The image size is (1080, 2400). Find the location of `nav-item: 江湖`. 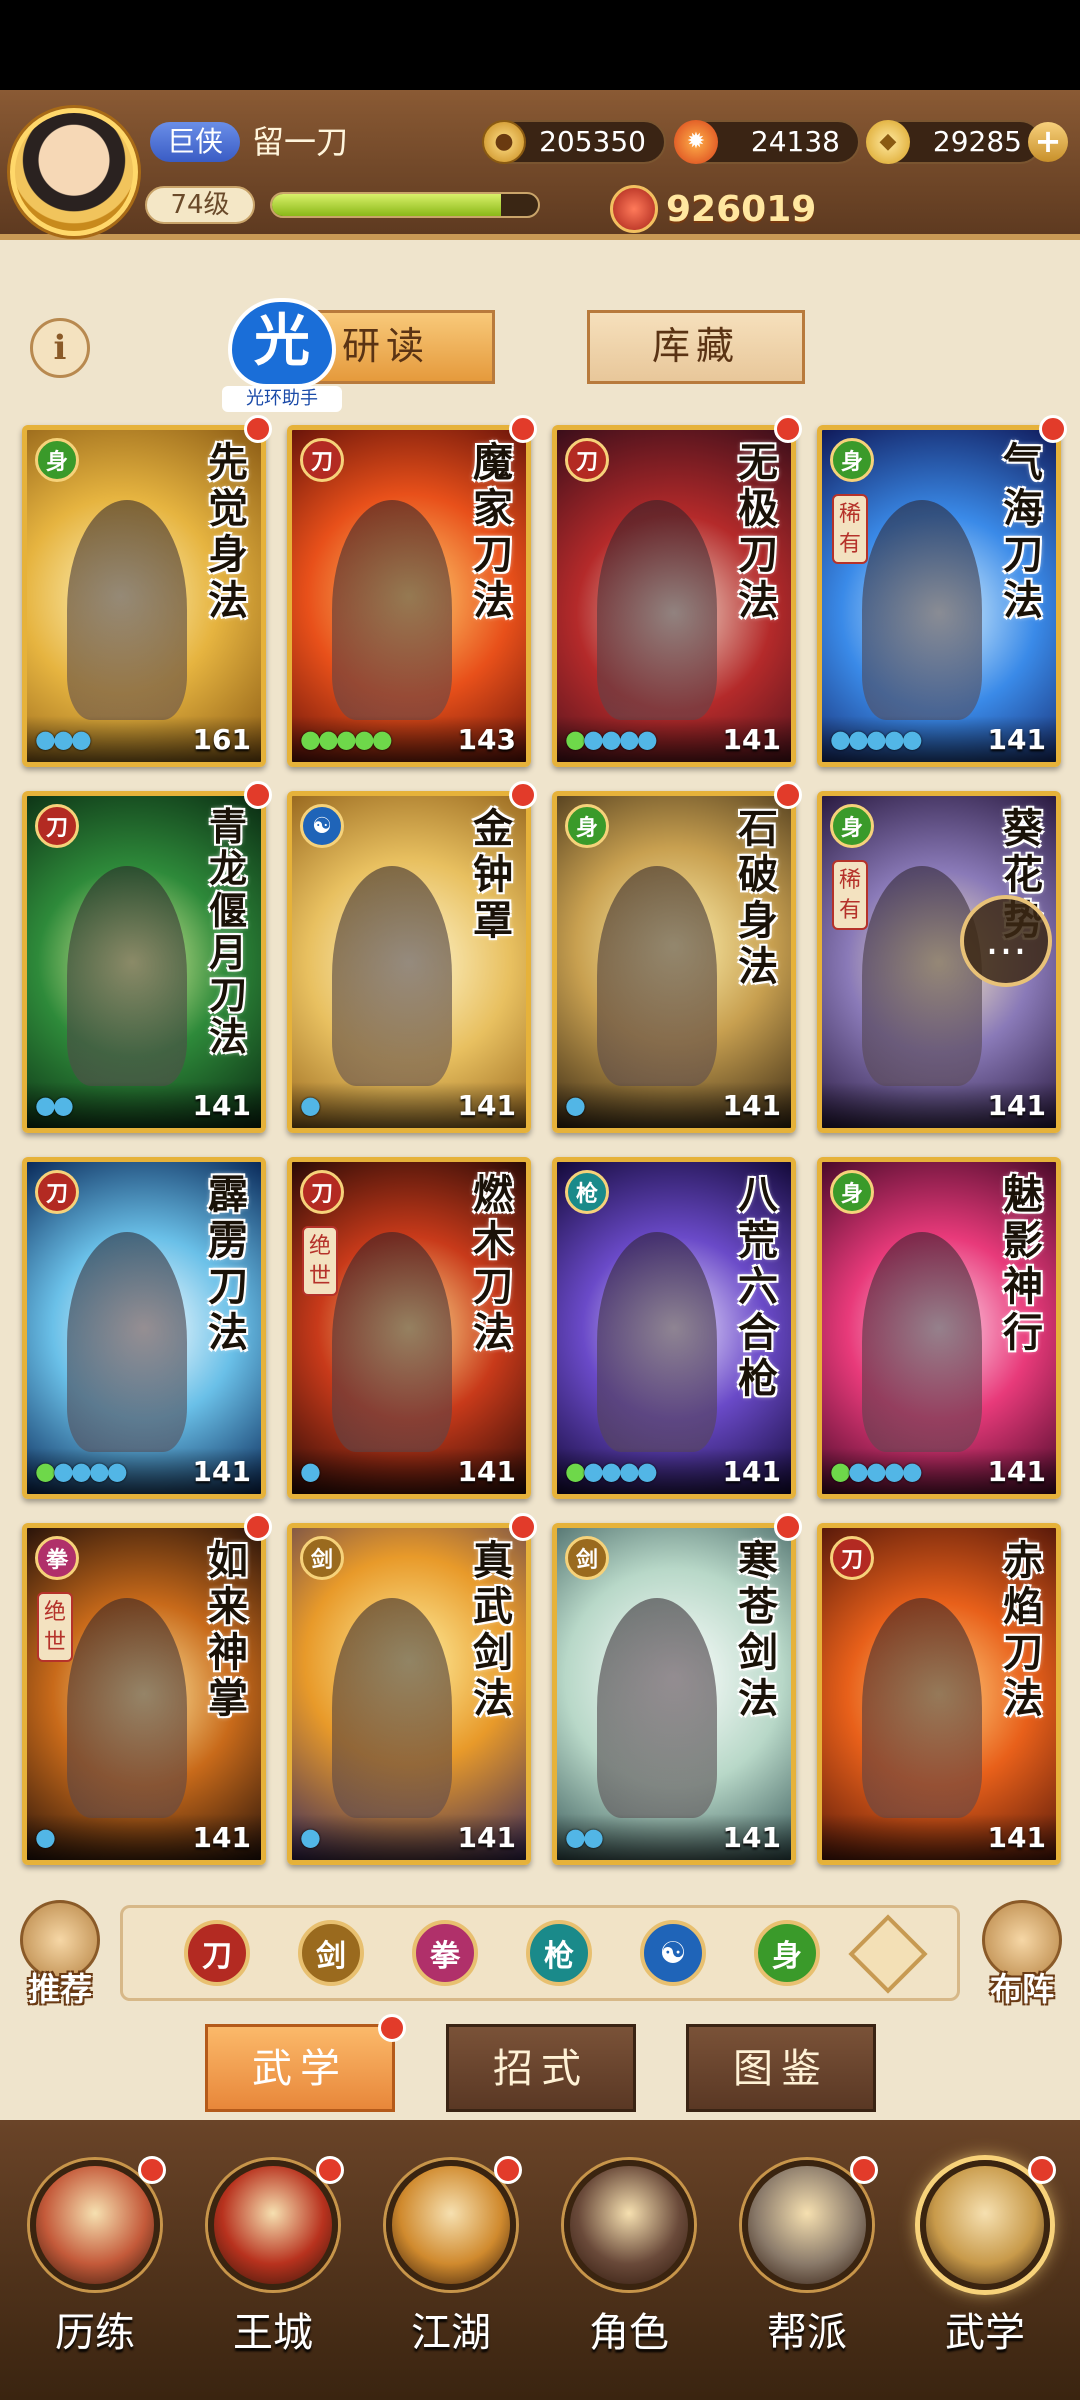

nav-item: 江湖 is located at coordinates (451, 2268).